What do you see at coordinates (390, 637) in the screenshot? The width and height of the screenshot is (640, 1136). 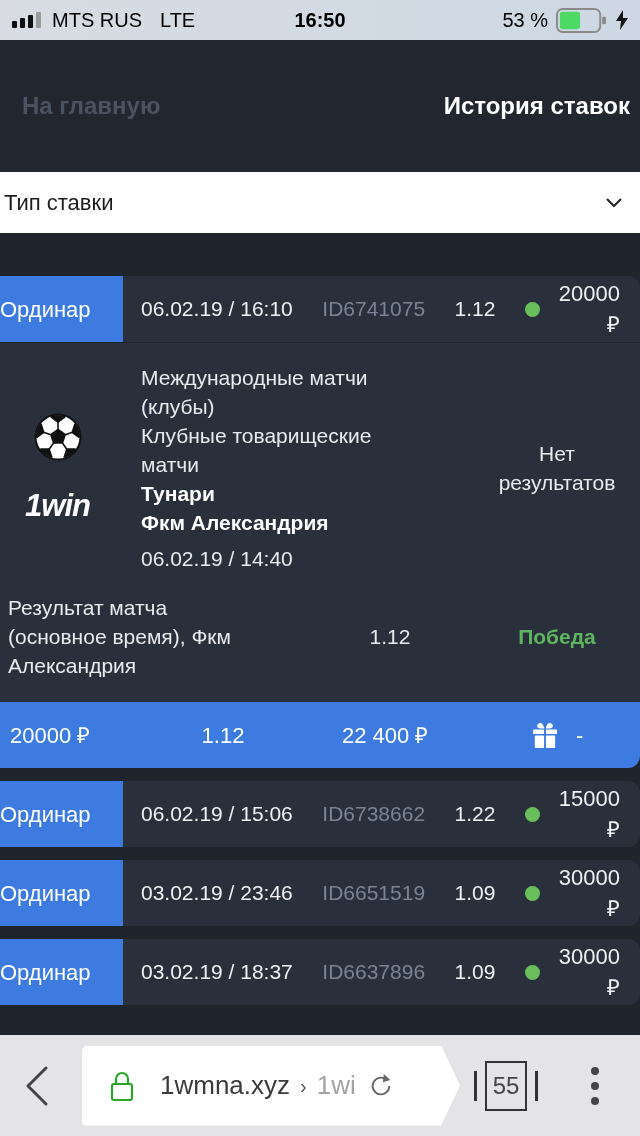 I see `selection-odds: 1.12` at bounding box center [390, 637].